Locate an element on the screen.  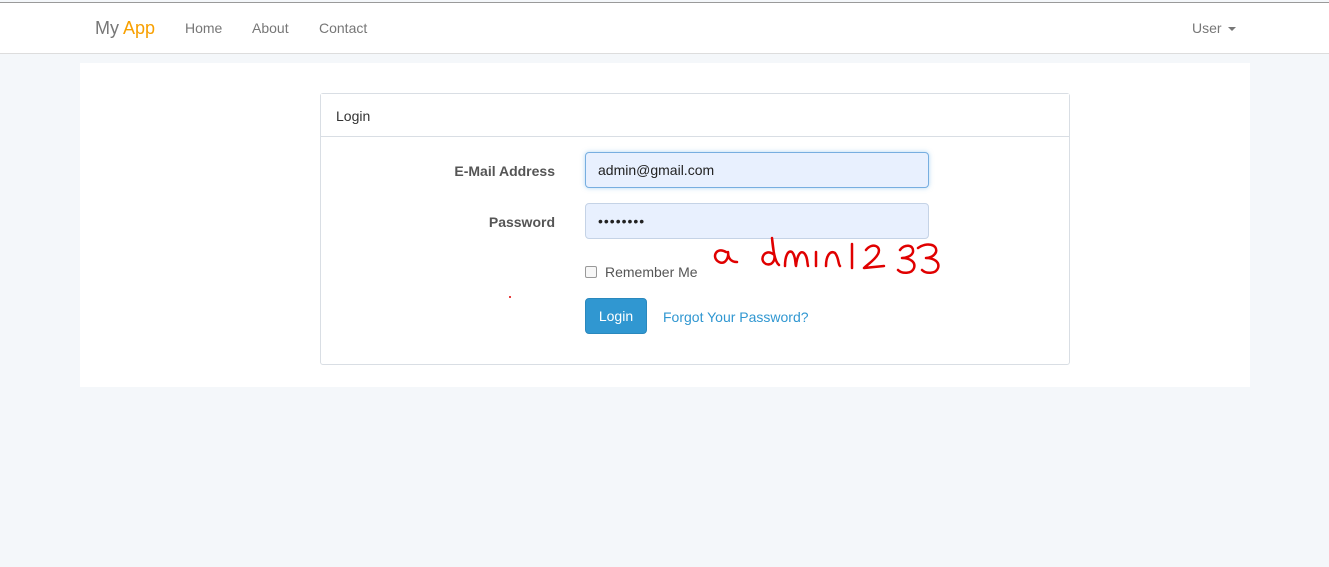
login-button: Login is located at coordinates (616, 316).